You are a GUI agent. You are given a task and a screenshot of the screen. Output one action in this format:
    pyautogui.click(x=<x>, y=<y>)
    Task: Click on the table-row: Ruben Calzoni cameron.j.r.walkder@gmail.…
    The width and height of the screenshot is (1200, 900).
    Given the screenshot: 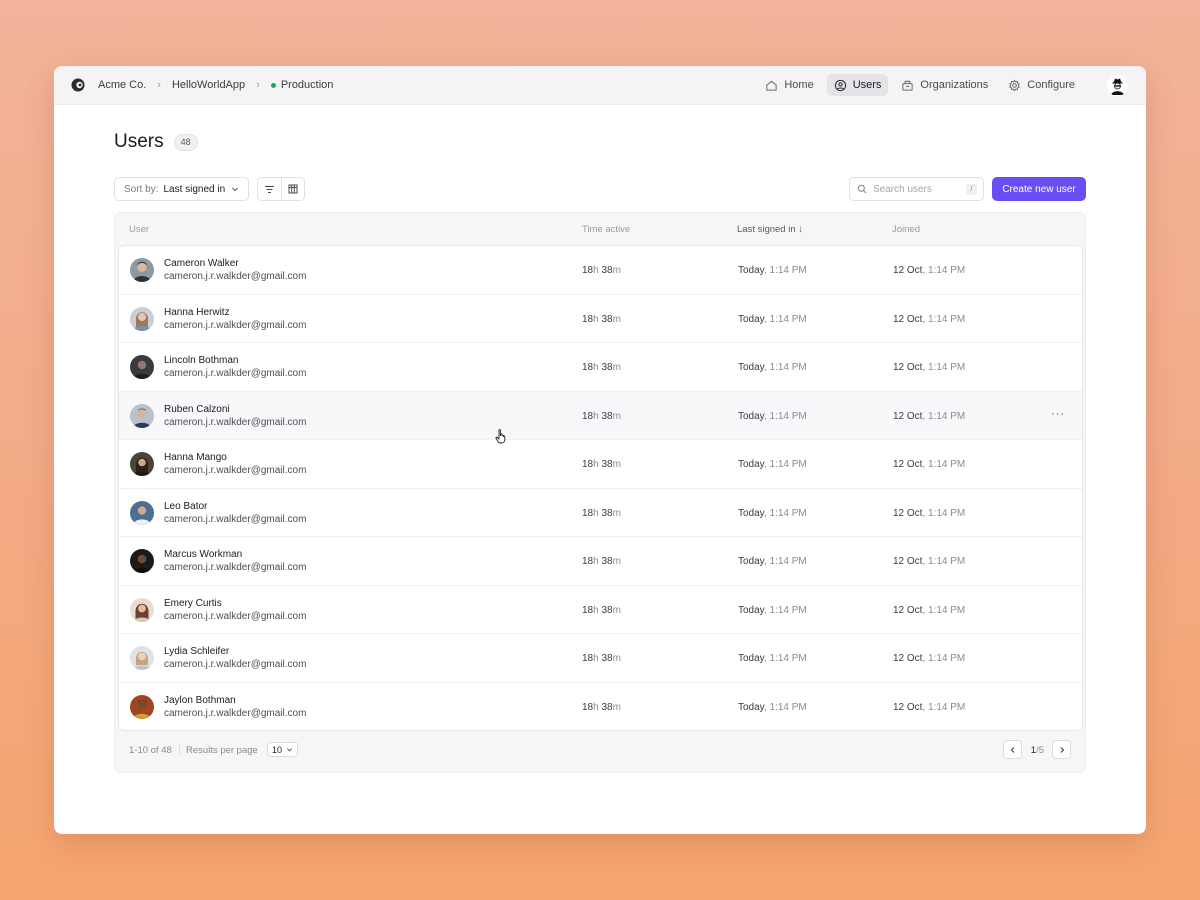 What is the action you would take?
    pyautogui.click(x=600, y=415)
    